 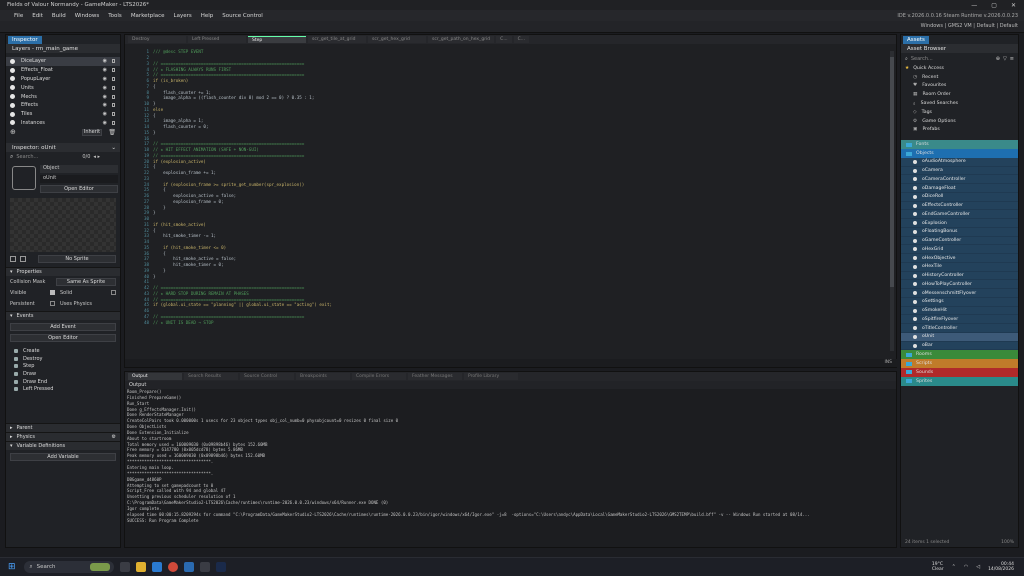 I want to click on menu-file: File, so click(x=18, y=16).